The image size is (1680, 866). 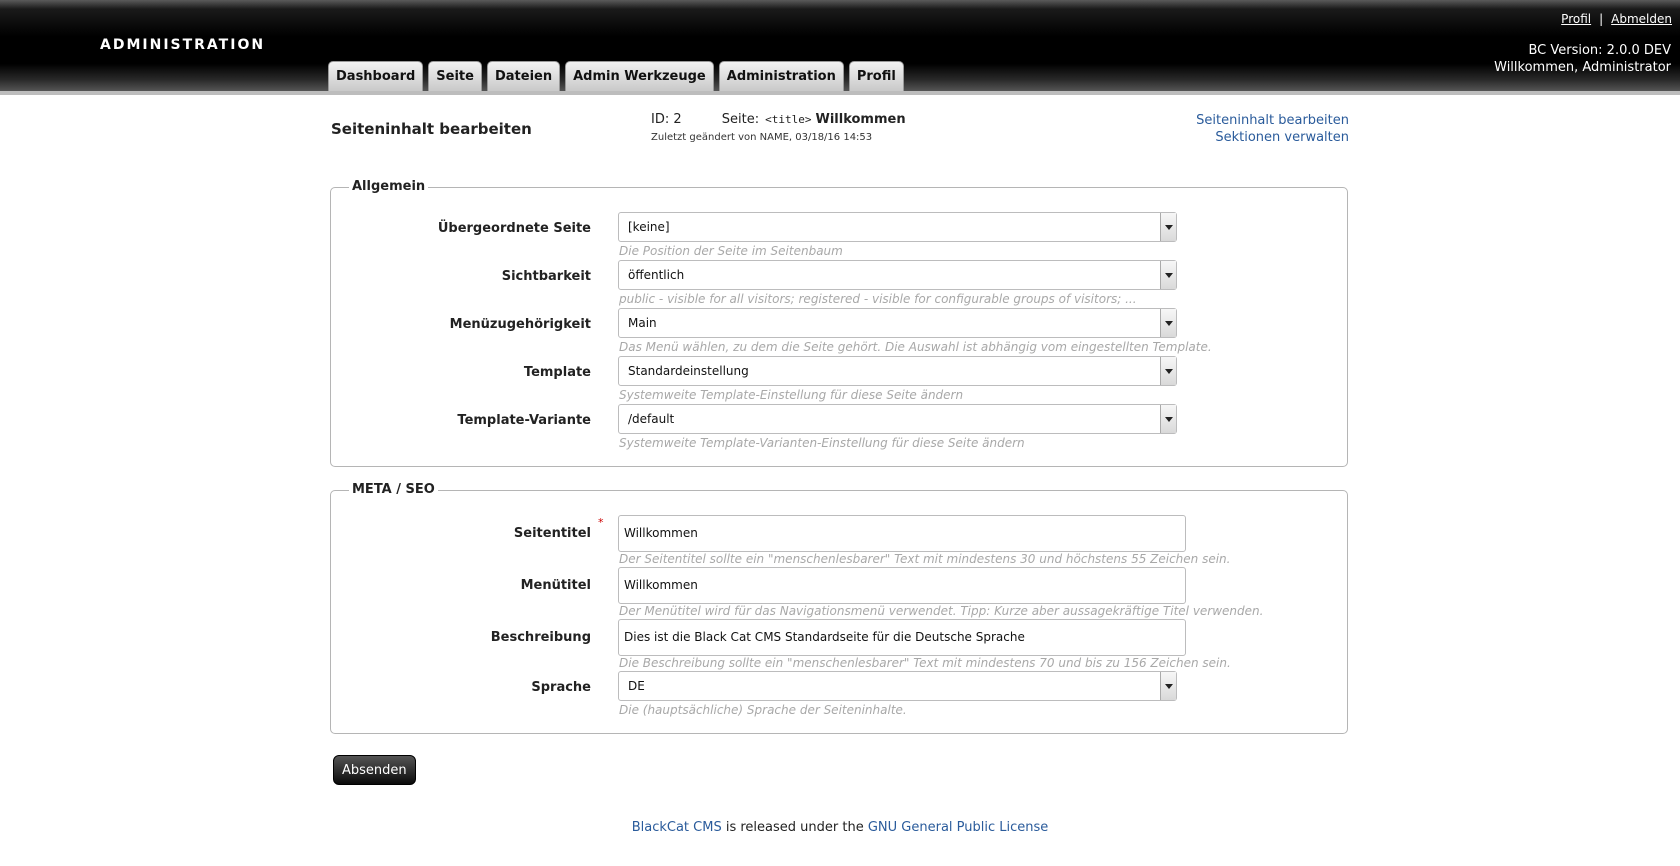 I want to click on manage-sections-link: Sektionen verwalten, so click(x=1272, y=137).